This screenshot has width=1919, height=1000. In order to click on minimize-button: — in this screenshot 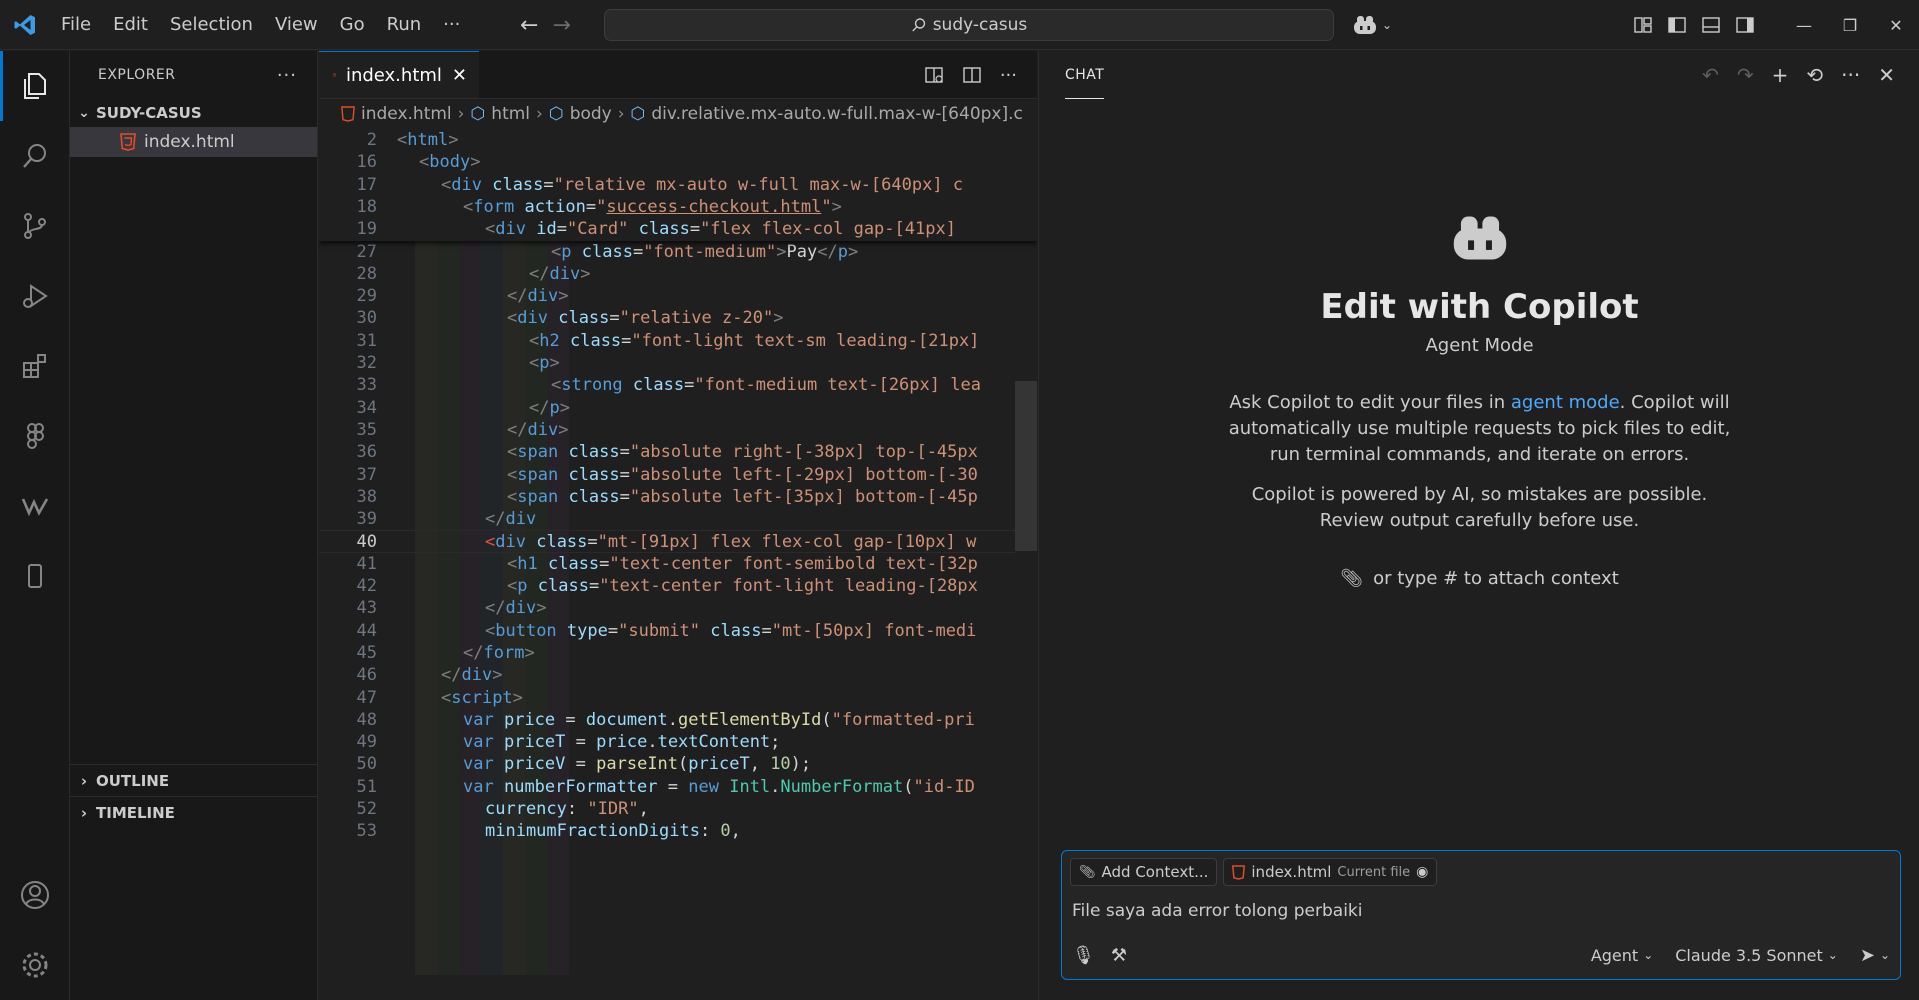, I will do `click(1804, 25)`.